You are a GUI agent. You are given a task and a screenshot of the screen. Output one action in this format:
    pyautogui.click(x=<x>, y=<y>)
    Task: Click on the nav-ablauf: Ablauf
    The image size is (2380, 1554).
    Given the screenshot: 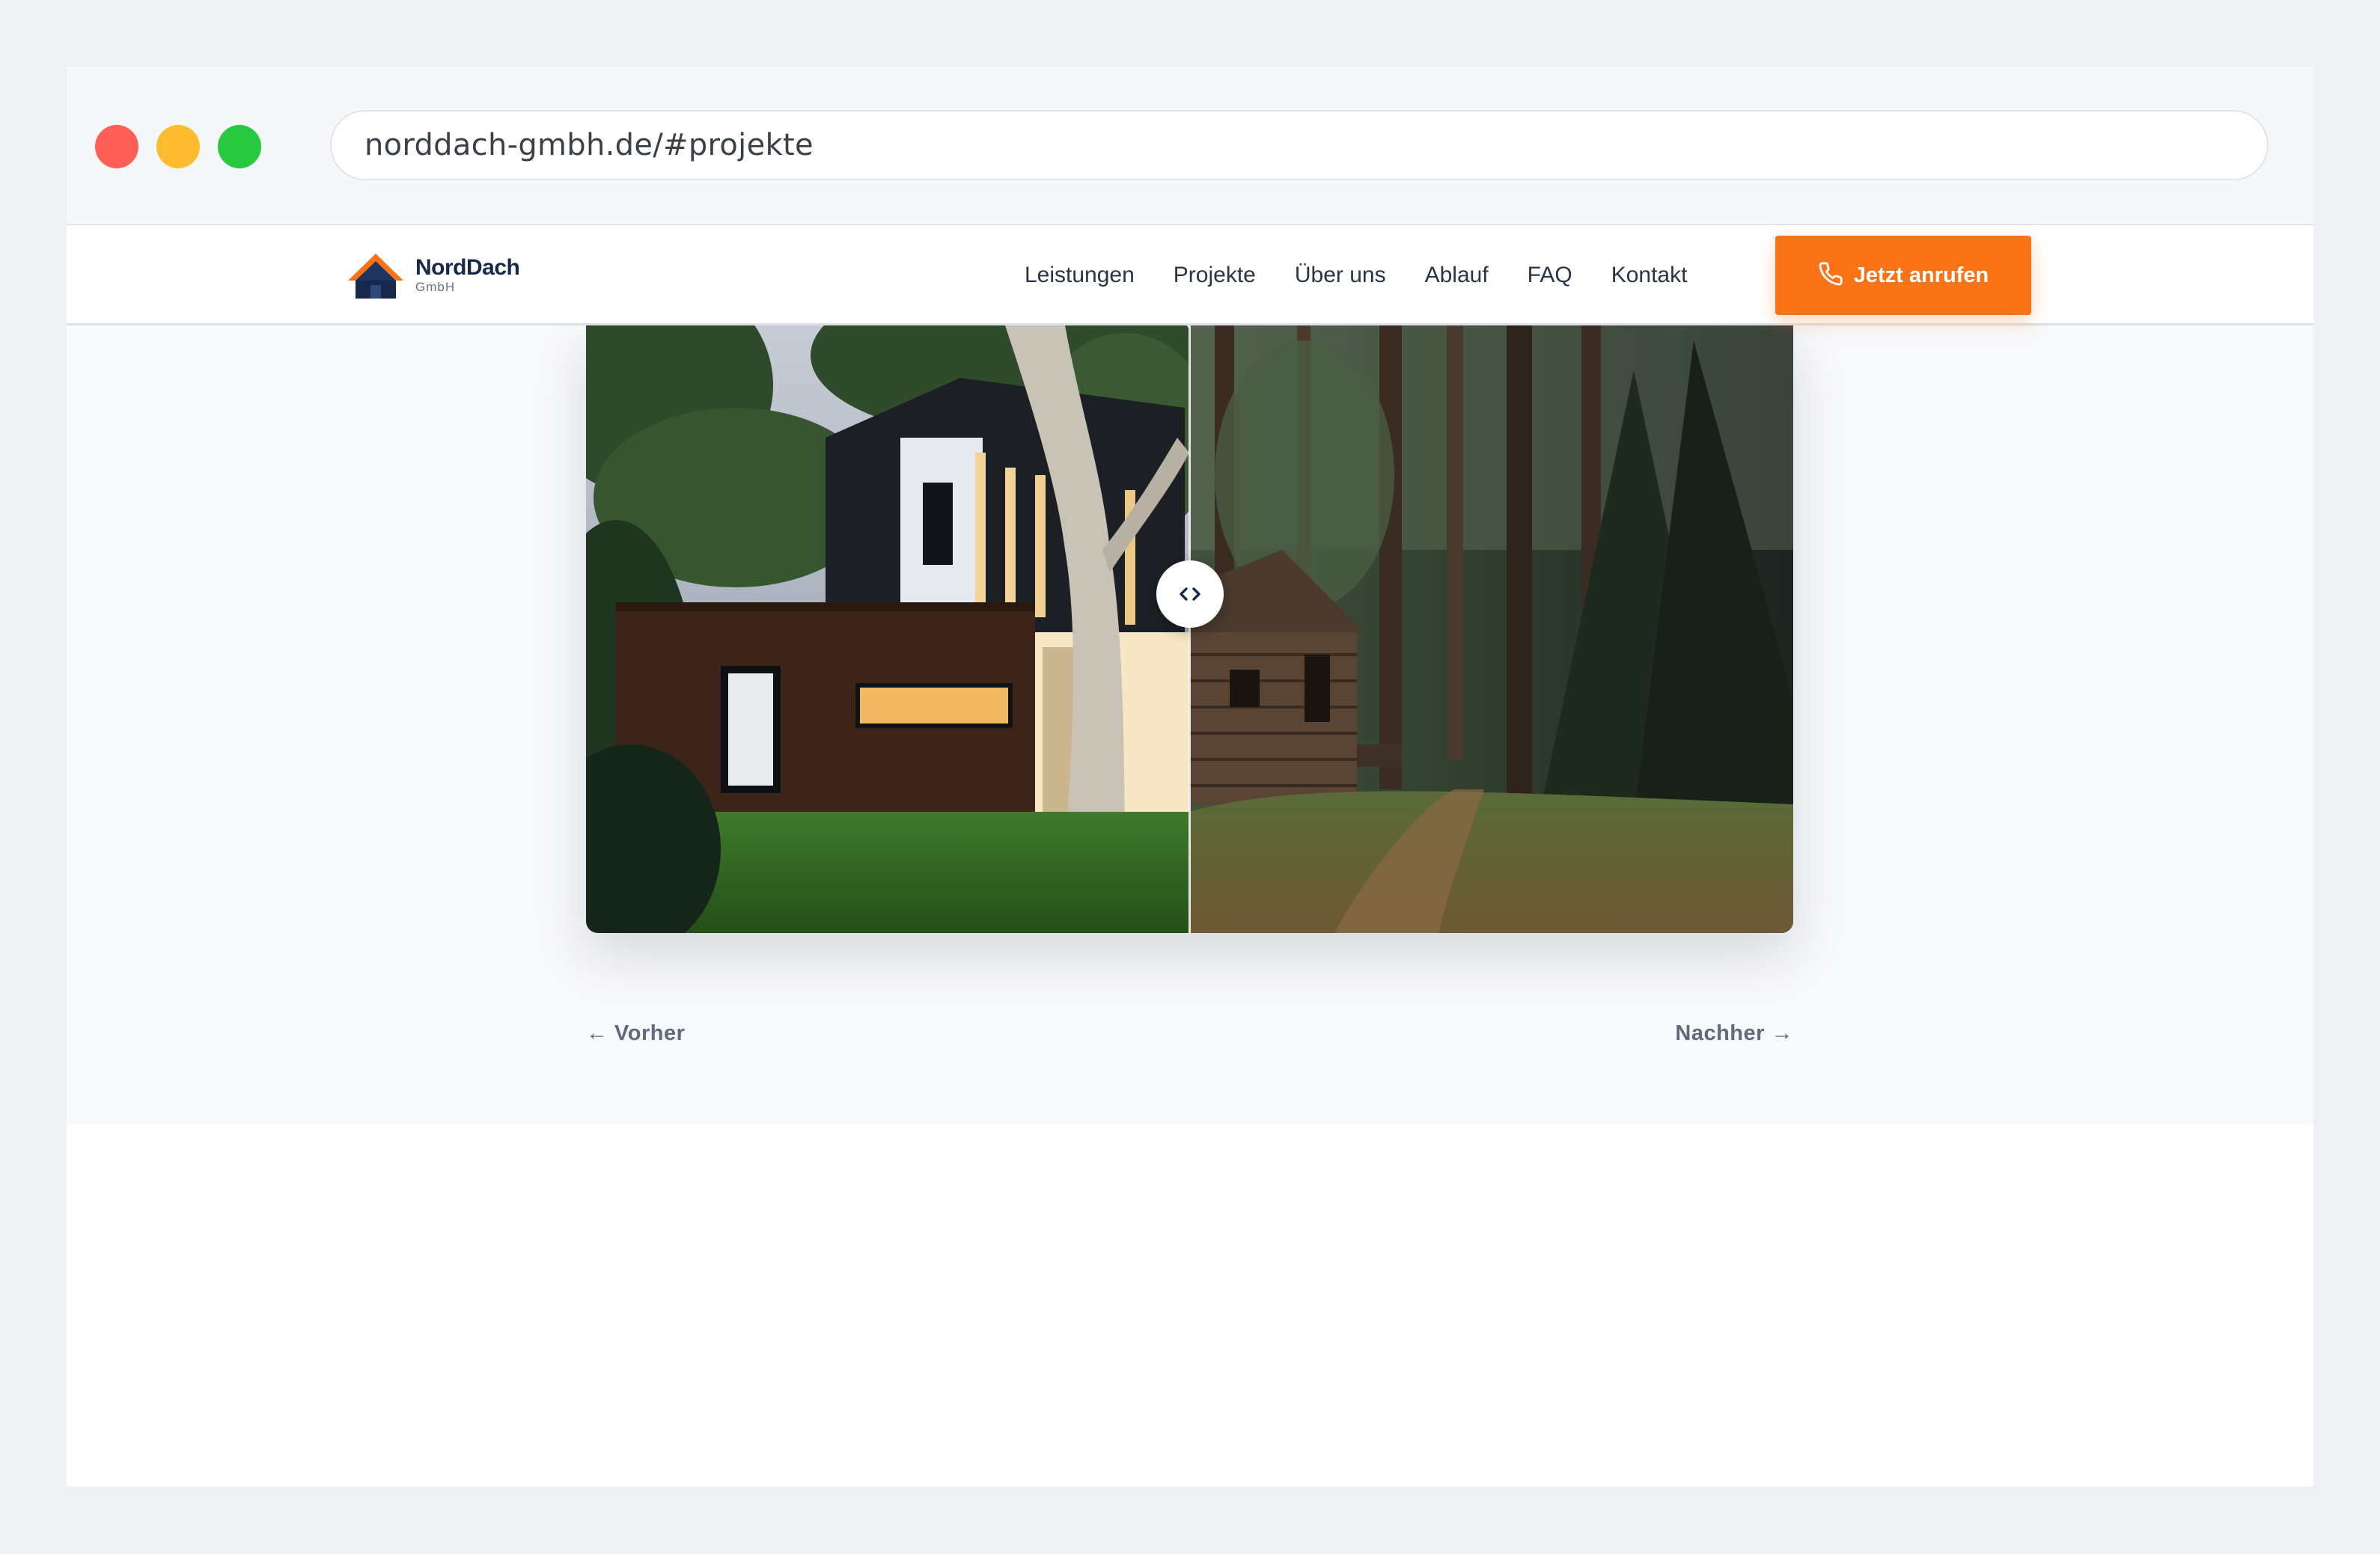 What is the action you would take?
    pyautogui.click(x=1457, y=275)
    